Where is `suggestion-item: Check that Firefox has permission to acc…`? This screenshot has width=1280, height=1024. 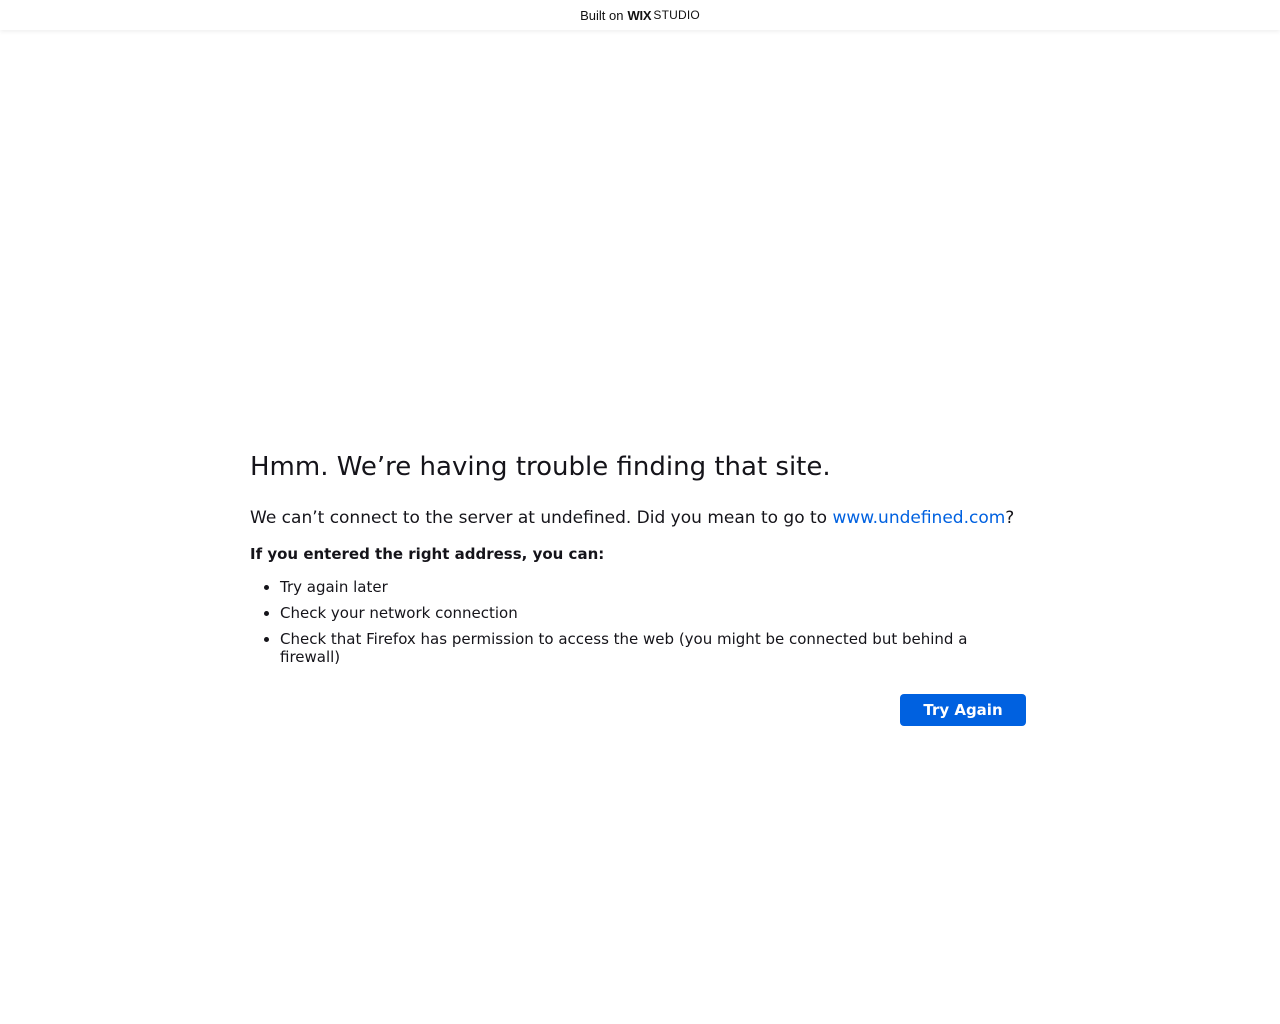
suggestion-item: Check that Firefox has permission to acc… is located at coordinates (653, 648).